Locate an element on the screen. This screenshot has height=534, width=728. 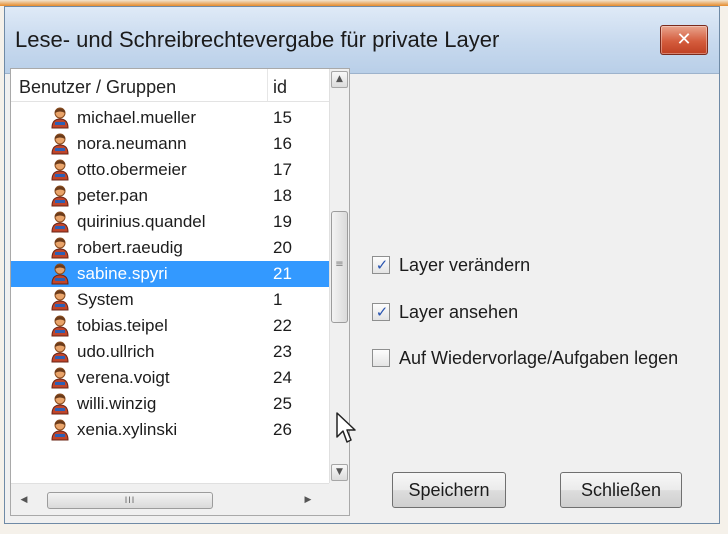
user-name: otto.obermeier is located at coordinates (132, 169).